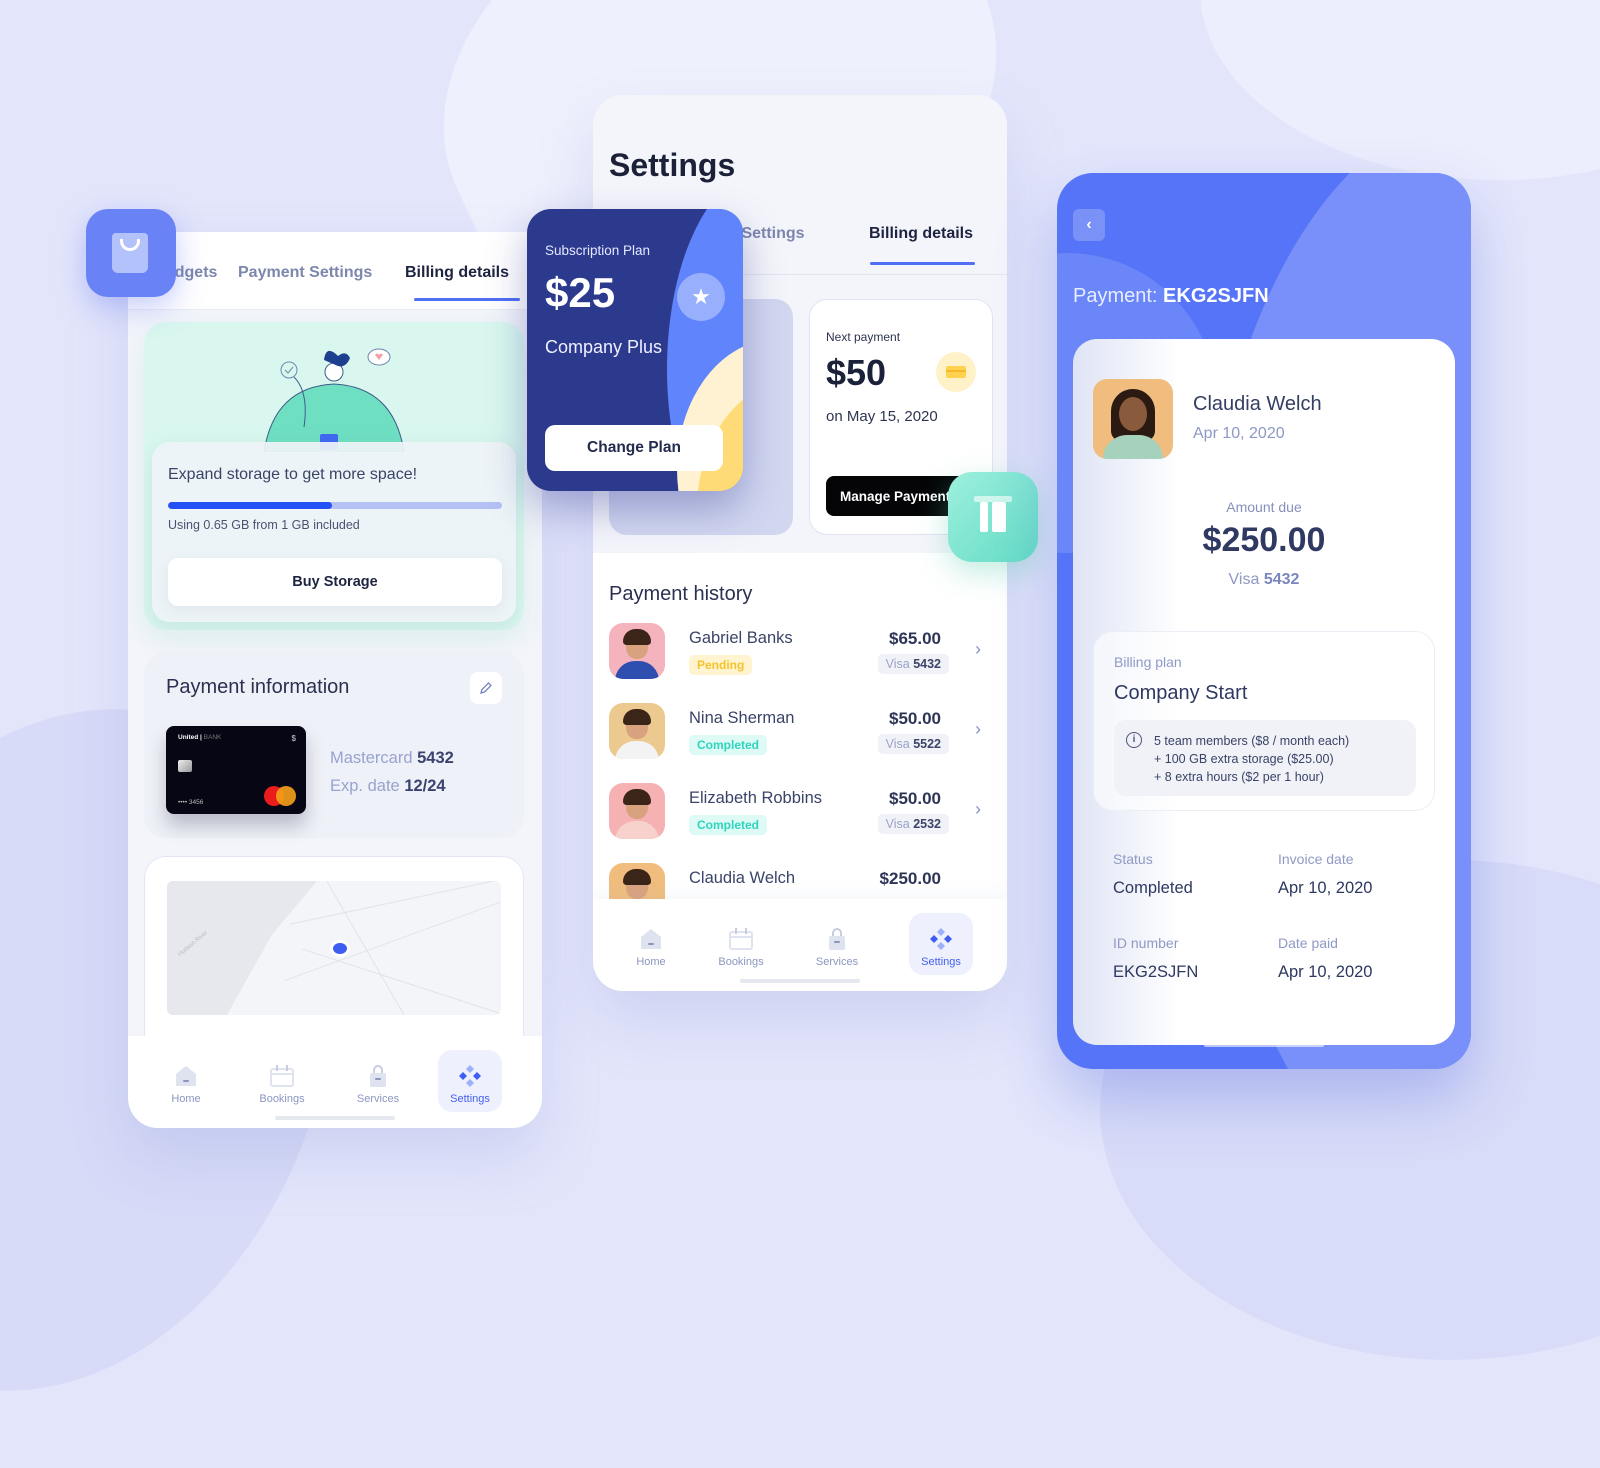 Image resolution: width=1600 pixels, height=1468 pixels. Describe the element at coordinates (1264, 507) in the screenshot. I see `amount-due-label: Amount due` at that location.